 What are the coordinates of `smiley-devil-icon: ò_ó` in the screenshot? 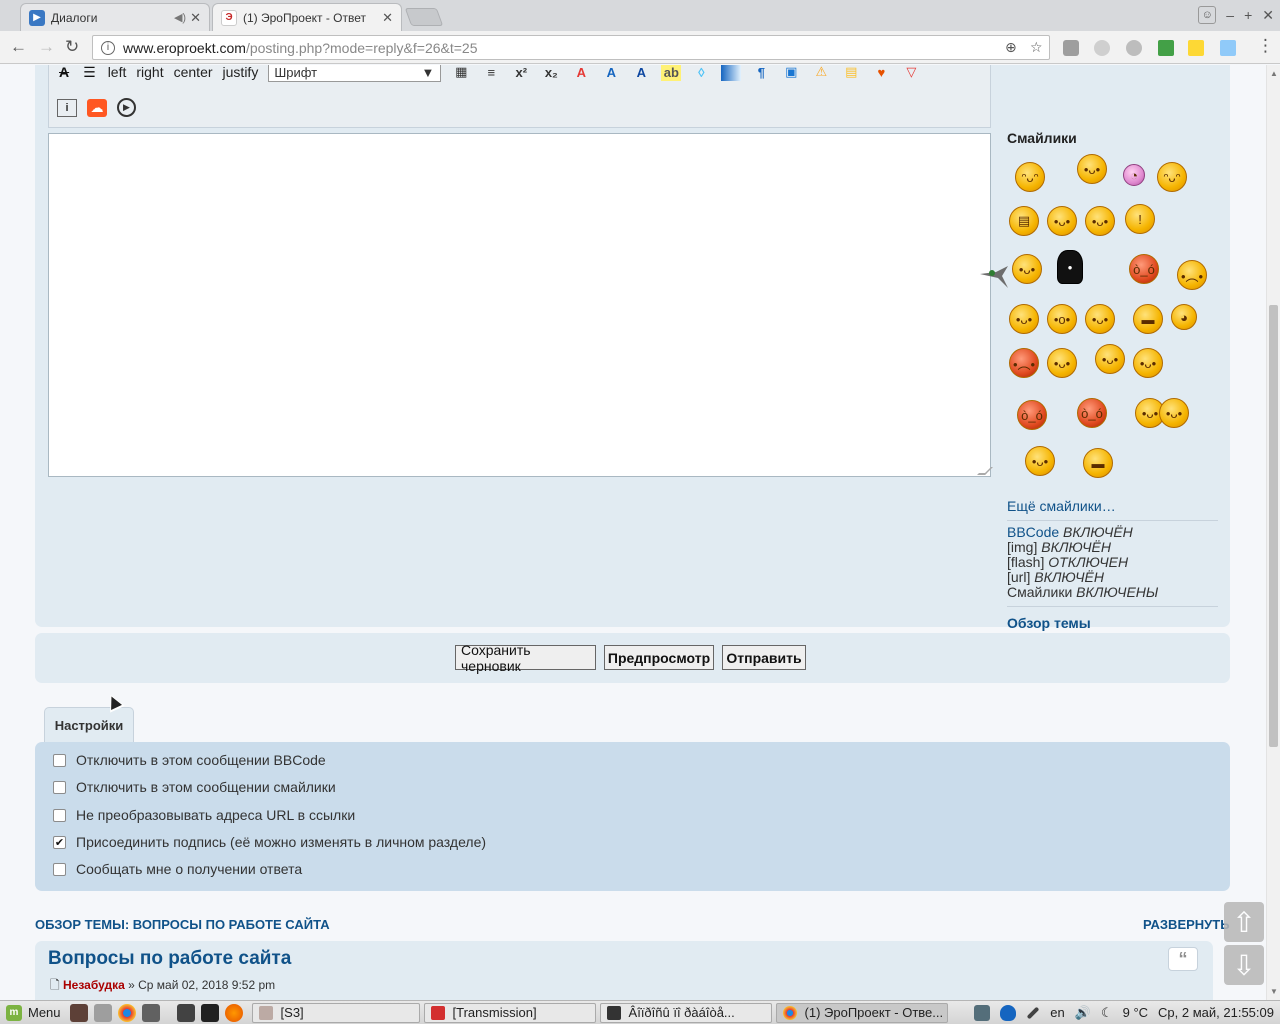 It's located at (1144, 269).